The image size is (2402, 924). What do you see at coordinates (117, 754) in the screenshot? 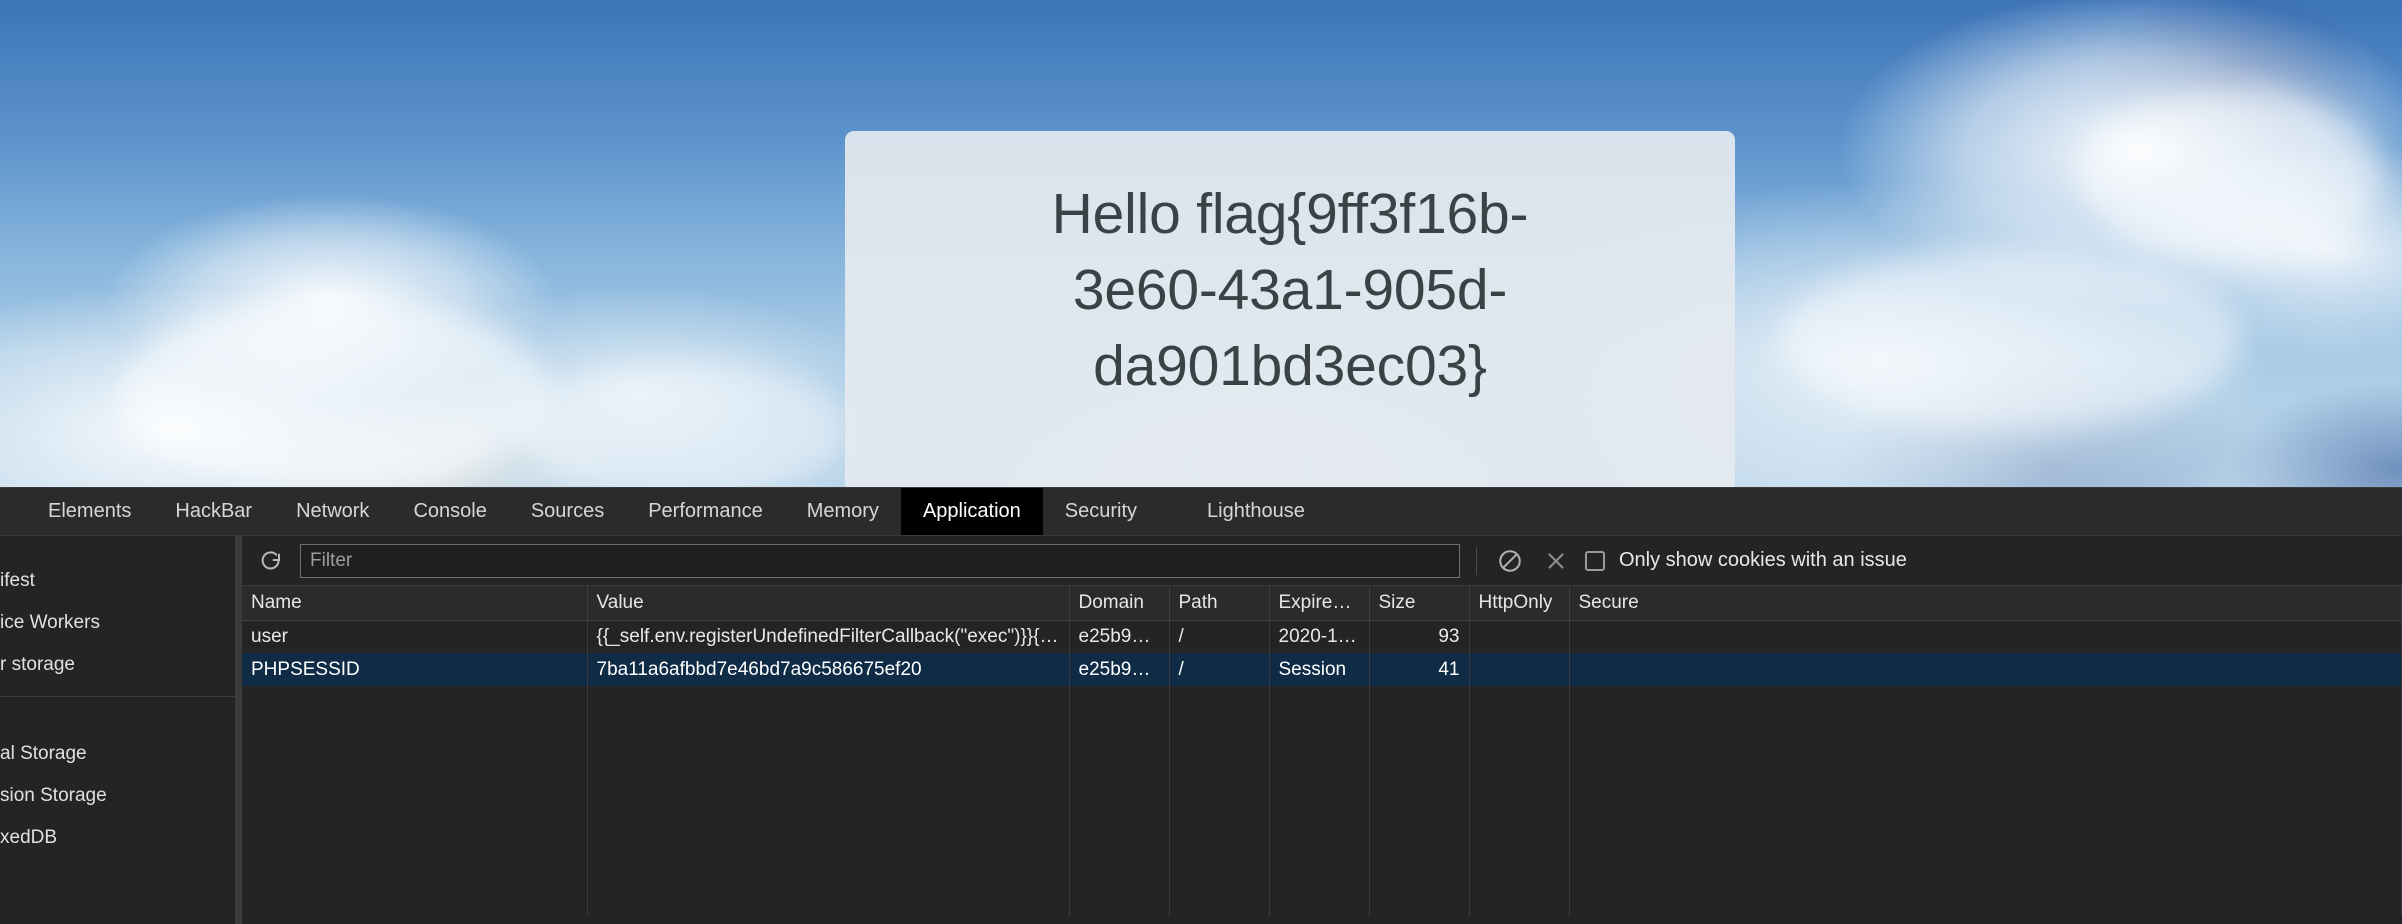
I see `sidebar-item-local-storage: al Storage` at bounding box center [117, 754].